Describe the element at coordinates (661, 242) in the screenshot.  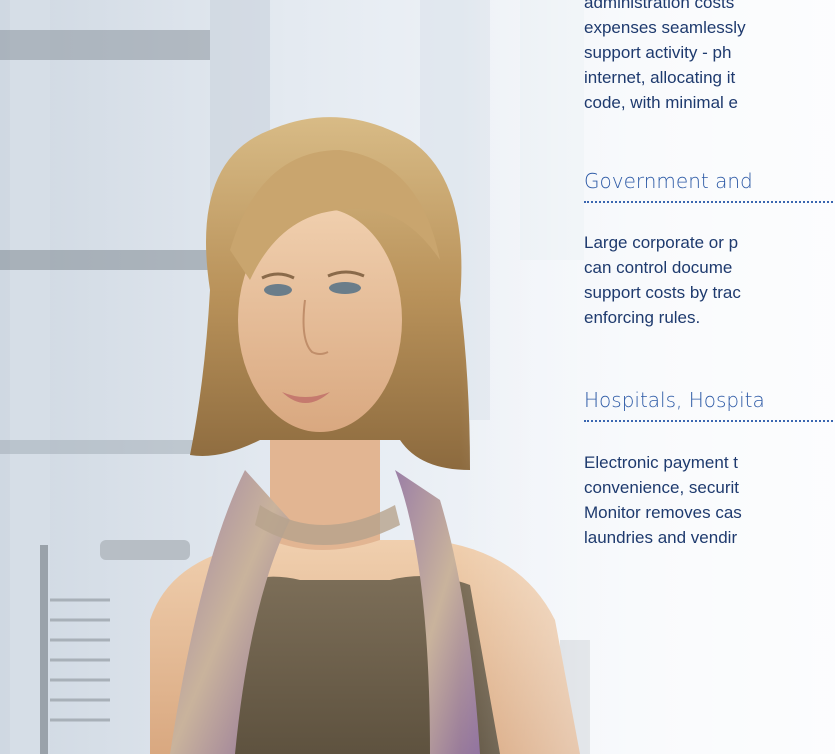
I see `paragraph-line: Large corporate or p` at that location.